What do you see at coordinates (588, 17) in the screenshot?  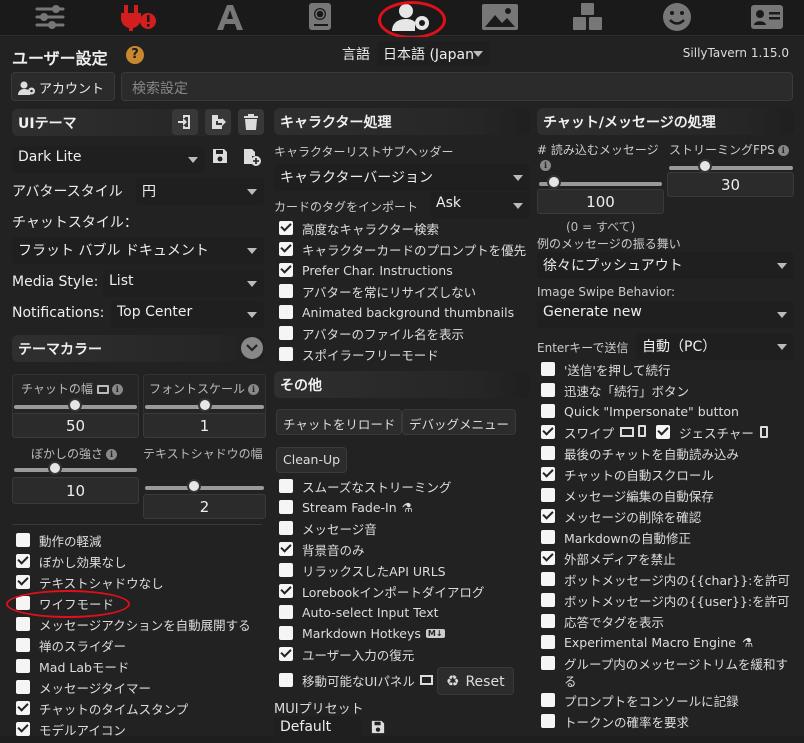 I see `cubes-icon` at bounding box center [588, 17].